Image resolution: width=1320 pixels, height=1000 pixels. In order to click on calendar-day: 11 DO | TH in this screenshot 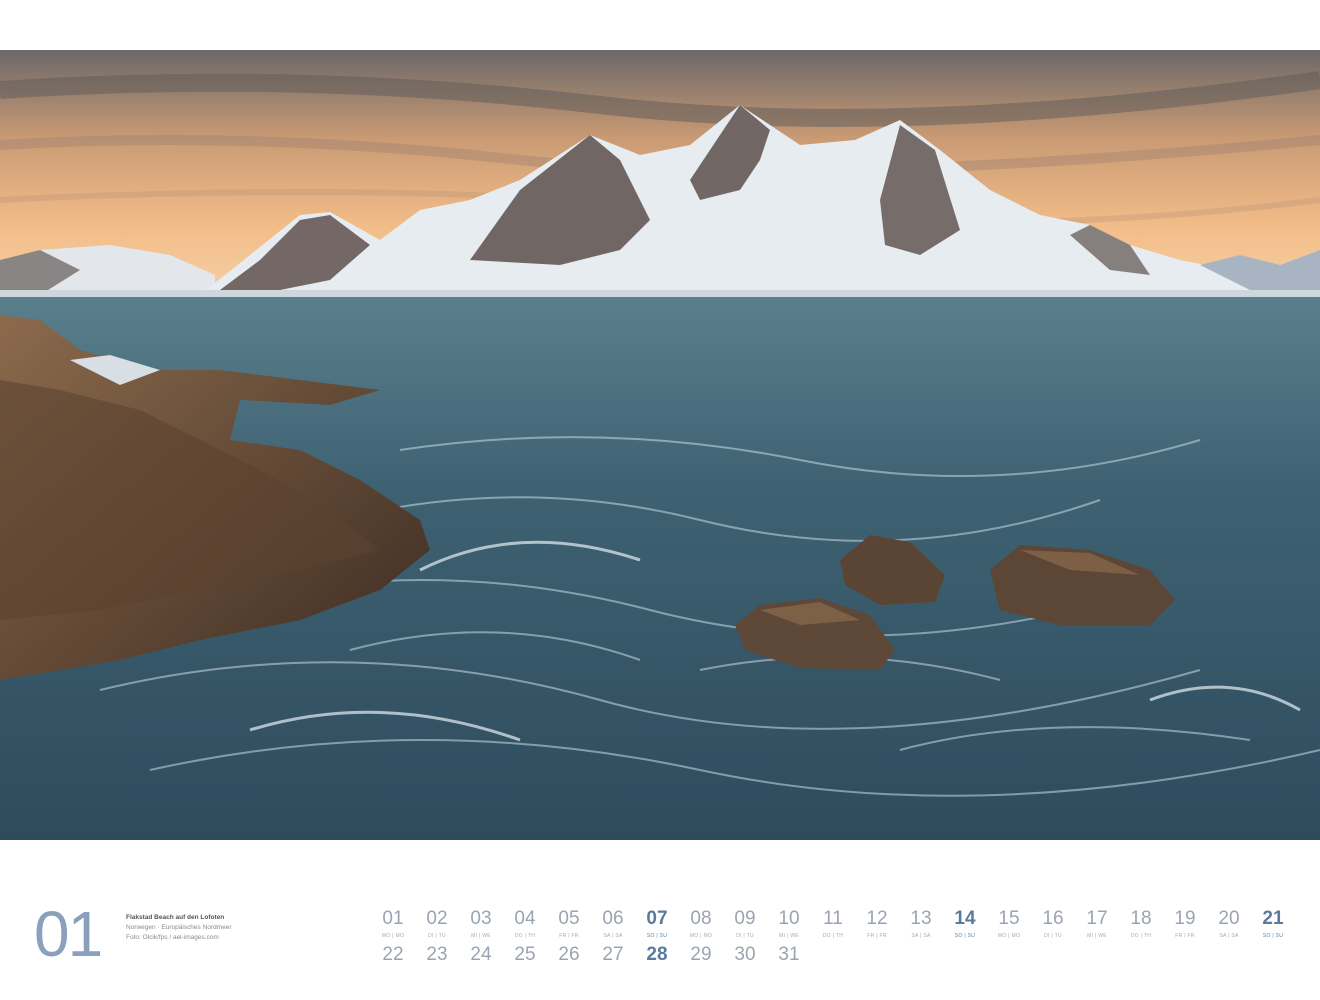, I will do `click(833, 924)`.